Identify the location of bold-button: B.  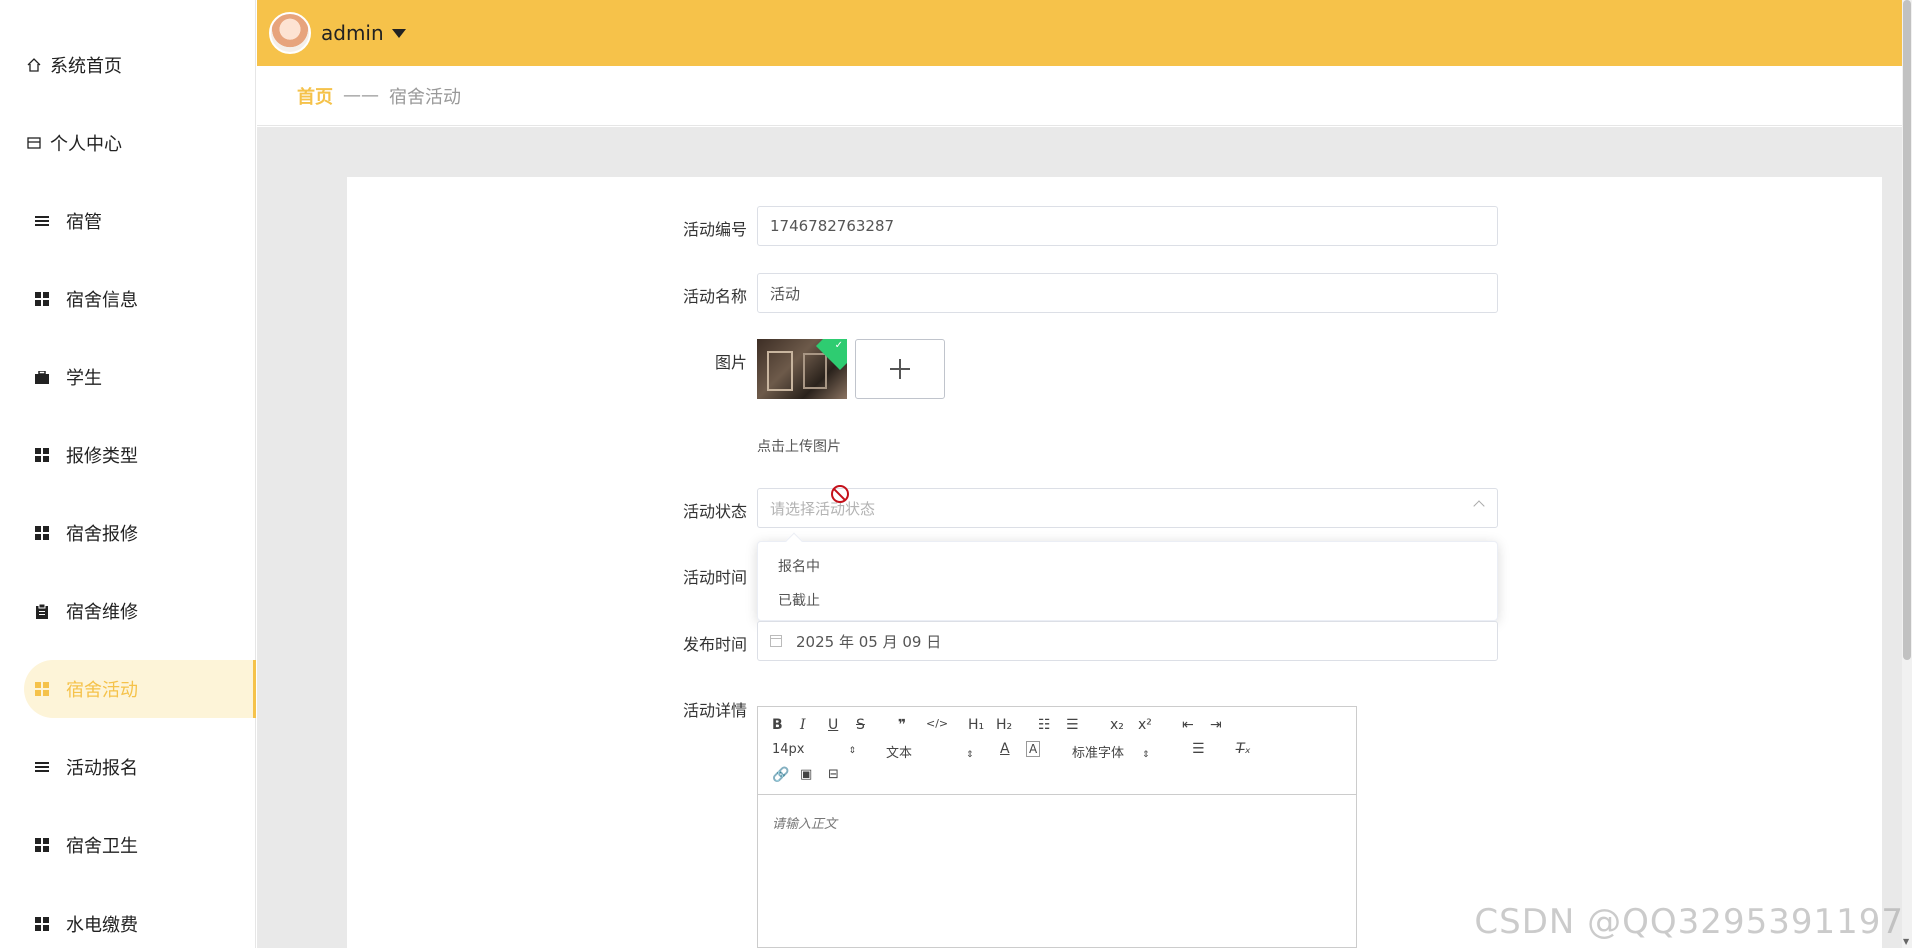
(777, 725).